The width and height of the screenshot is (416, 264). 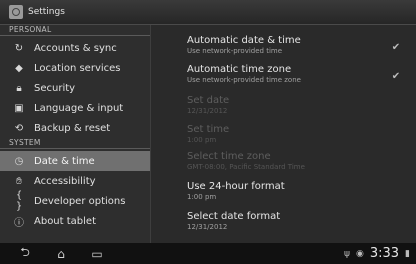 What do you see at coordinates (208, 253) in the screenshot?
I see `system-navigation-bar: ⮌ ⌂ ▭ ψ ◉ 3:33 ▮` at bounding box center [208, 253].